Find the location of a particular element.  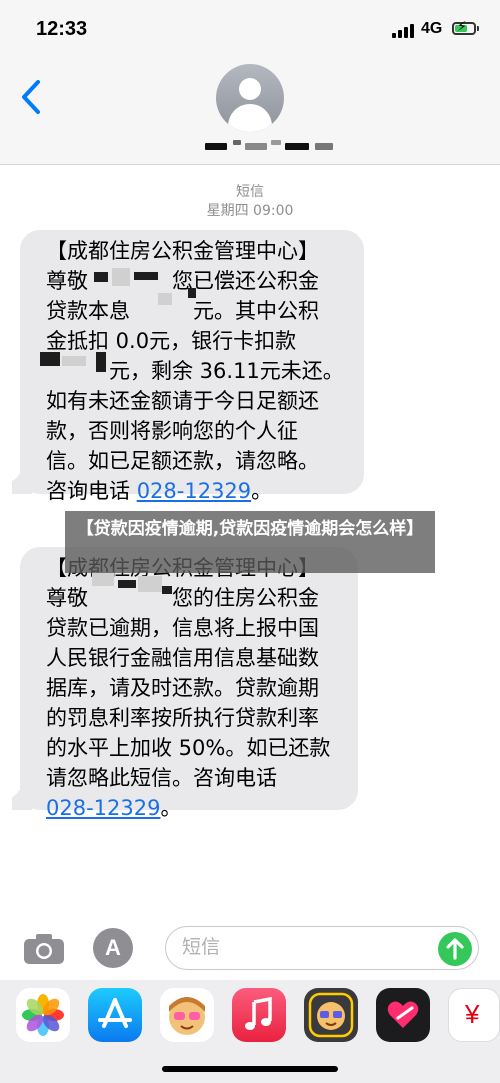

status-time: 12:33 is located at coordinates (62, 29).